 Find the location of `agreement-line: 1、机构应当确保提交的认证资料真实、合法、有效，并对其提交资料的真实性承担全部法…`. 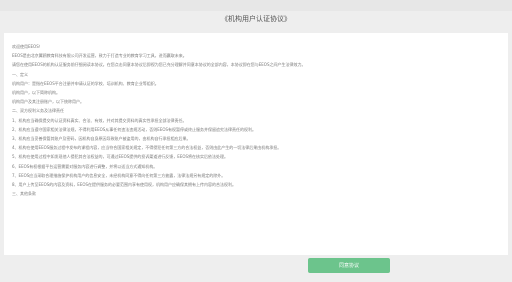

agreement-line: 1、机构应当确保提交的认证资料真实、合法、有效，并对其提交资料的真实性承担全部法… is located at coordinates (99, 120).